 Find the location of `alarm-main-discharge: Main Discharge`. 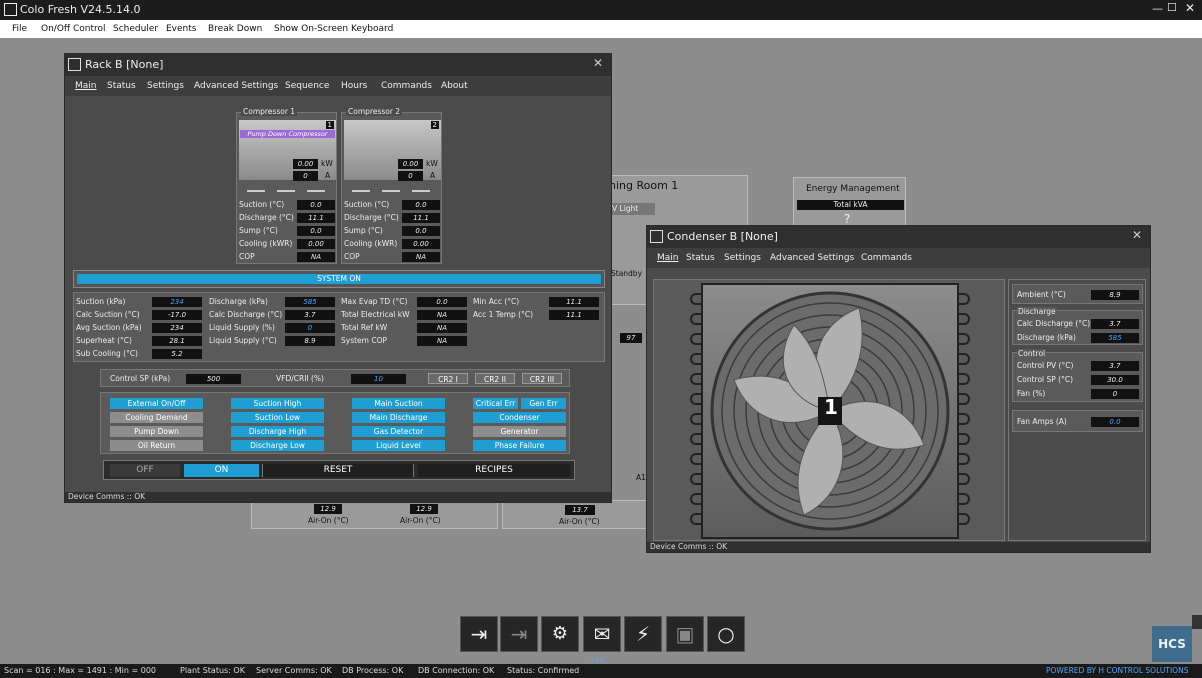

alarm-main-discharge: Main Discharge is located at coordinates (398, 417).